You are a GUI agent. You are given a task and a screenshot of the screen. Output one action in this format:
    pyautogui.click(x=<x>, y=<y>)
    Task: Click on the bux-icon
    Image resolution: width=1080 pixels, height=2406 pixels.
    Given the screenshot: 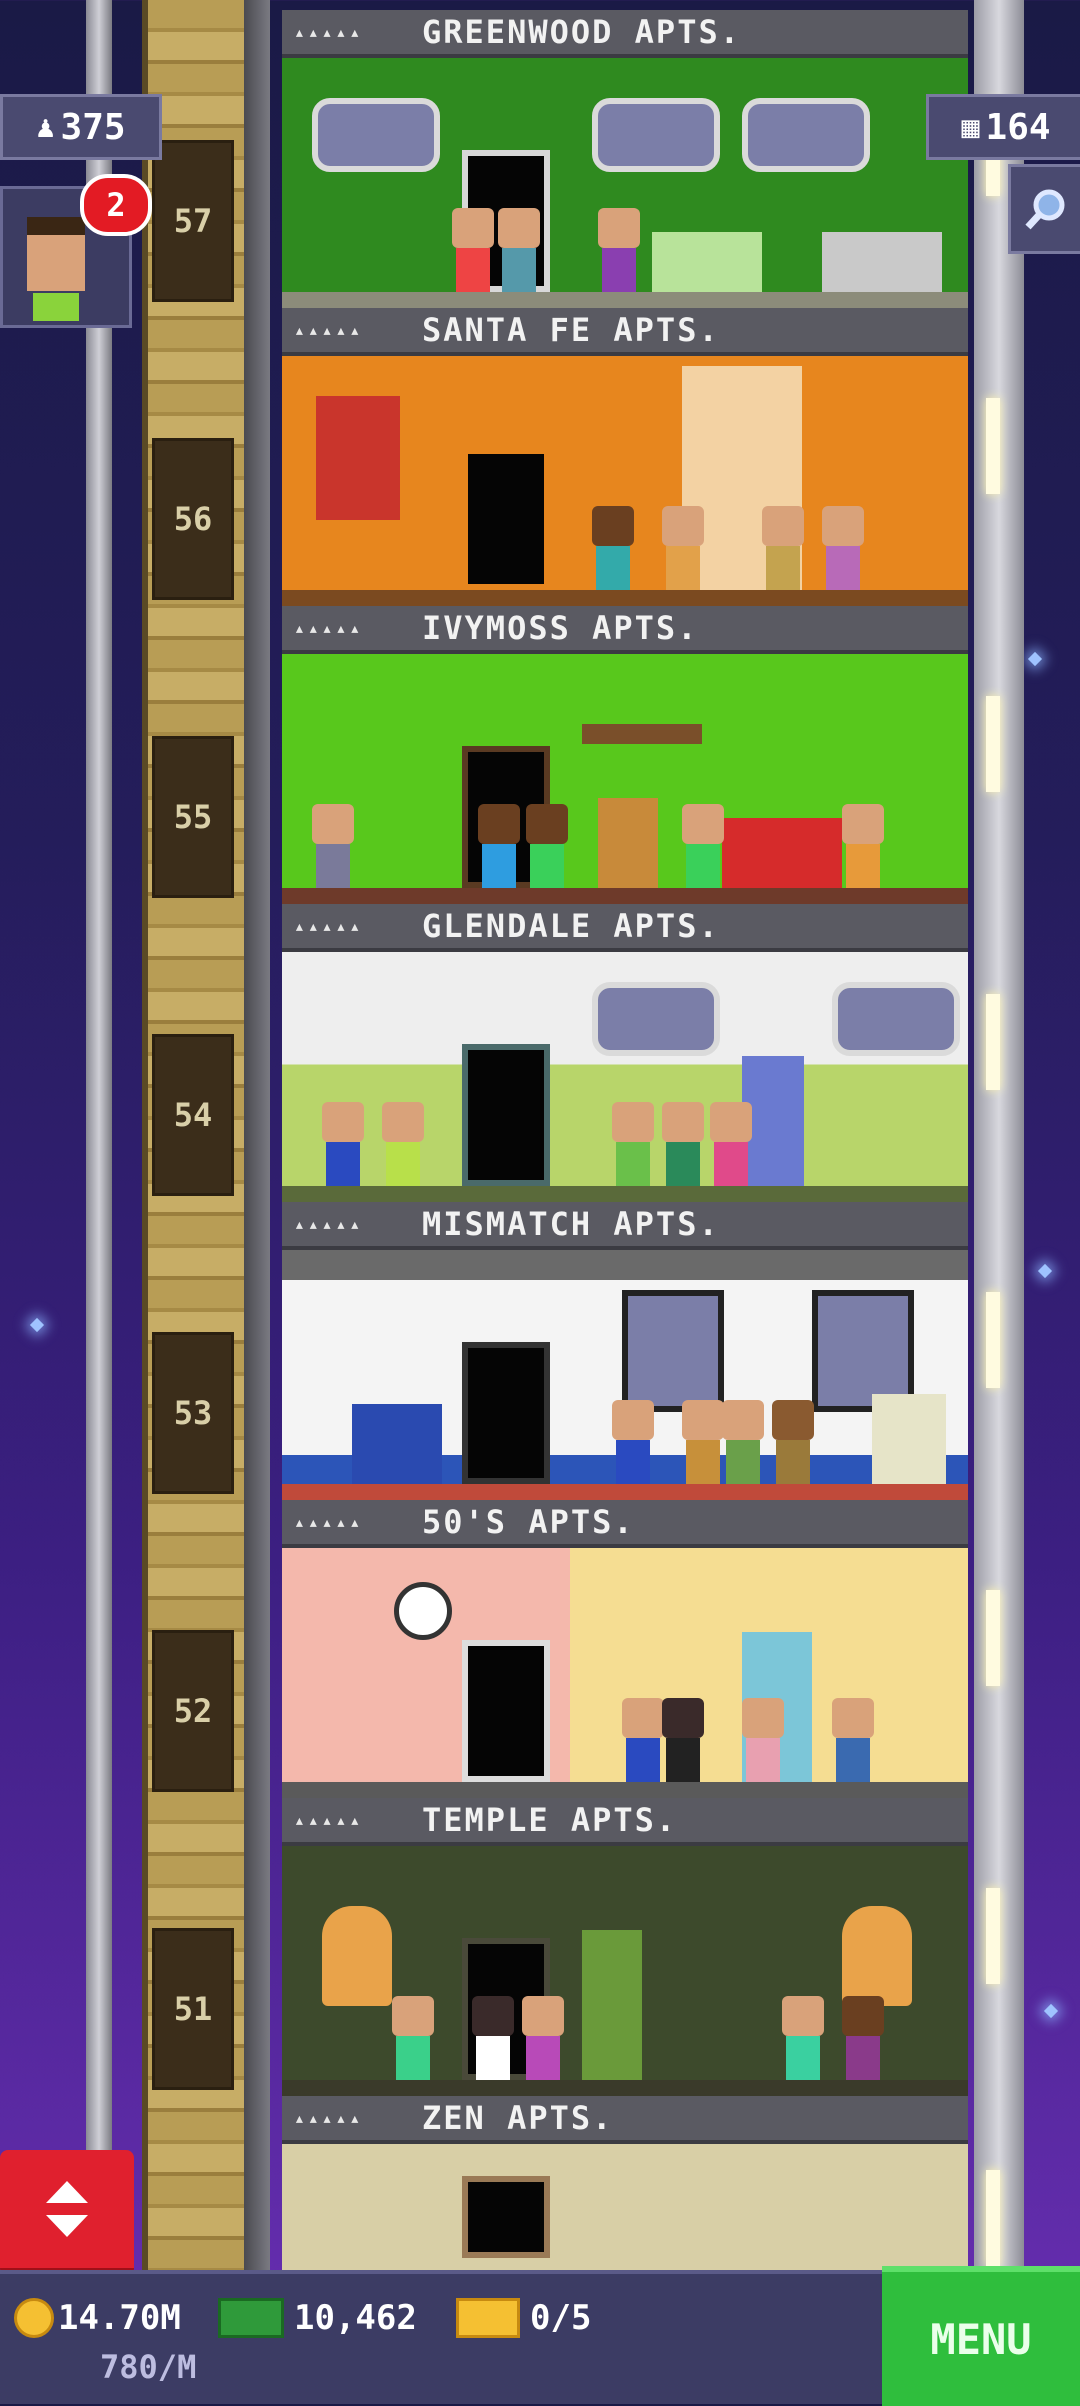 What is the action you would take?
    pyautogui.click(x=251, y=2318)
    